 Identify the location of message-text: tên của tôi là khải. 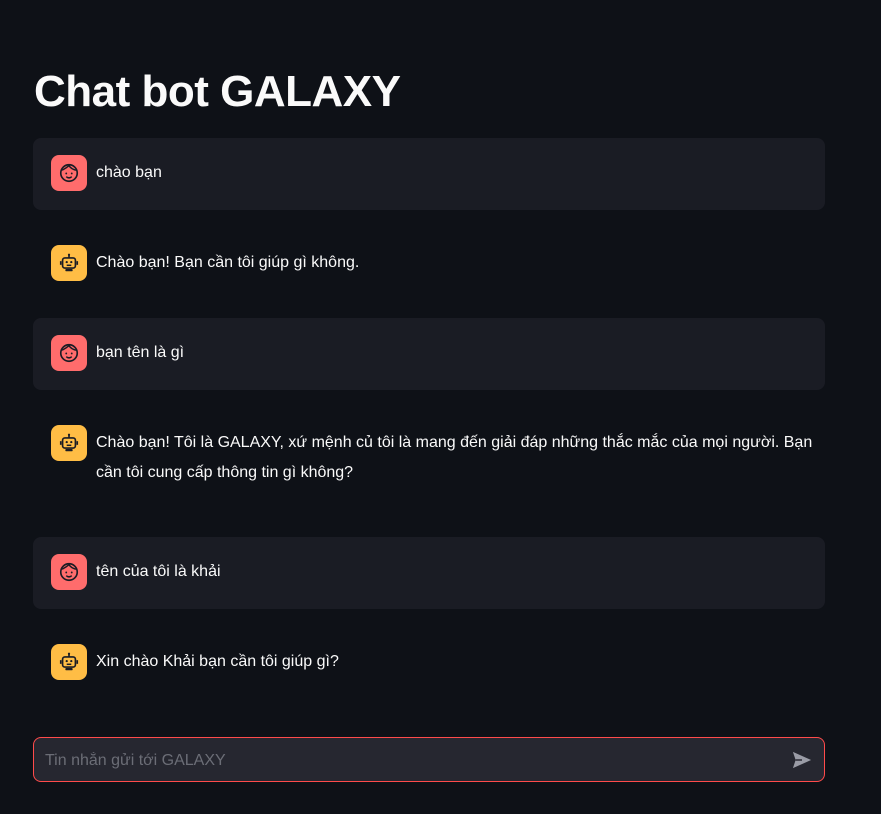
(158, 571).